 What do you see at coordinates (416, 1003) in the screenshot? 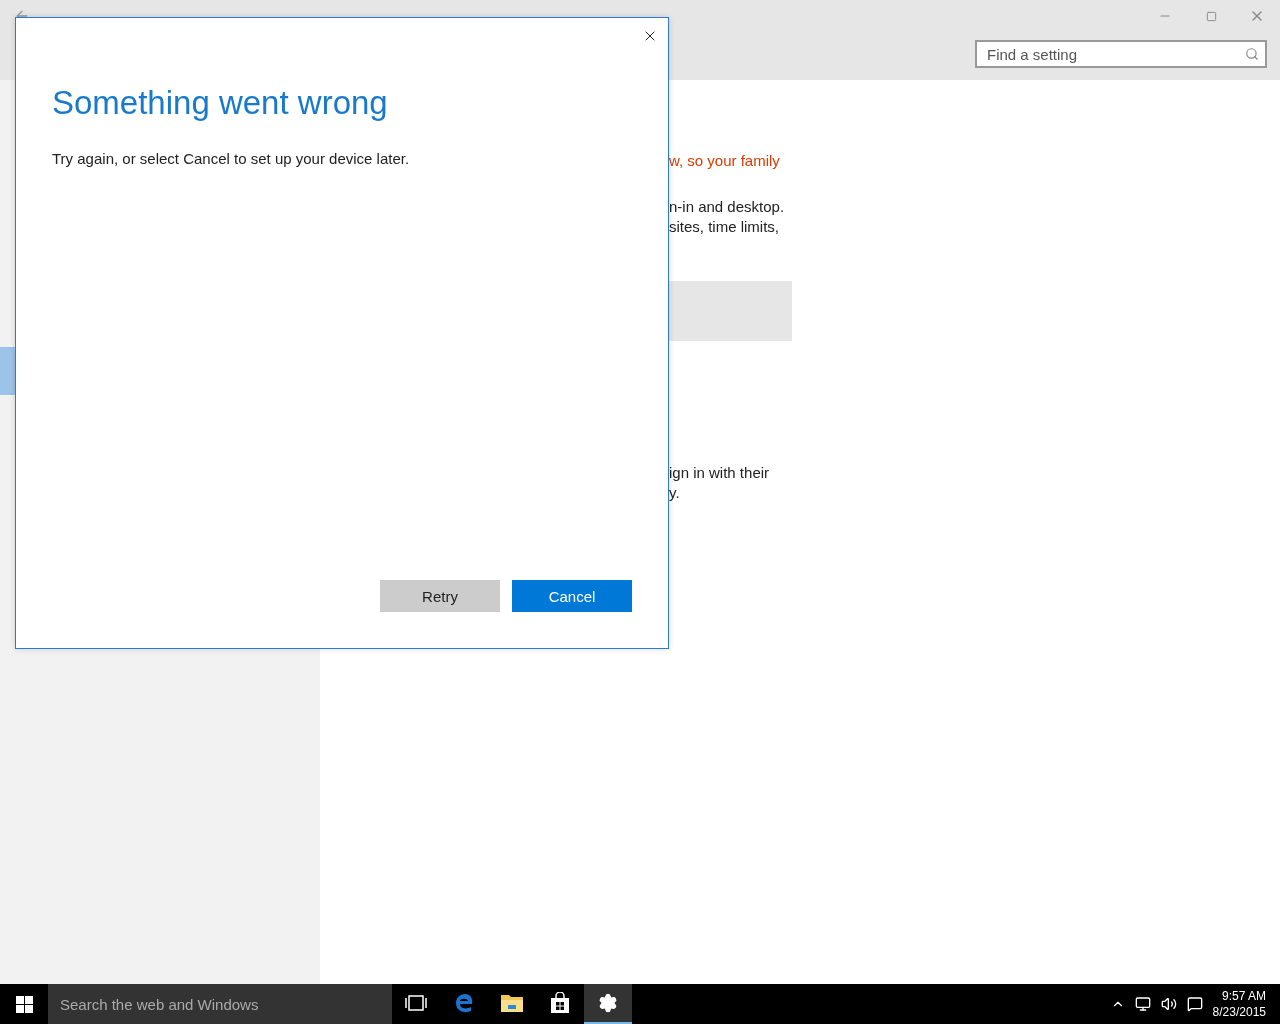
I see `task-view-icon` at bounding box center [416, 1003].